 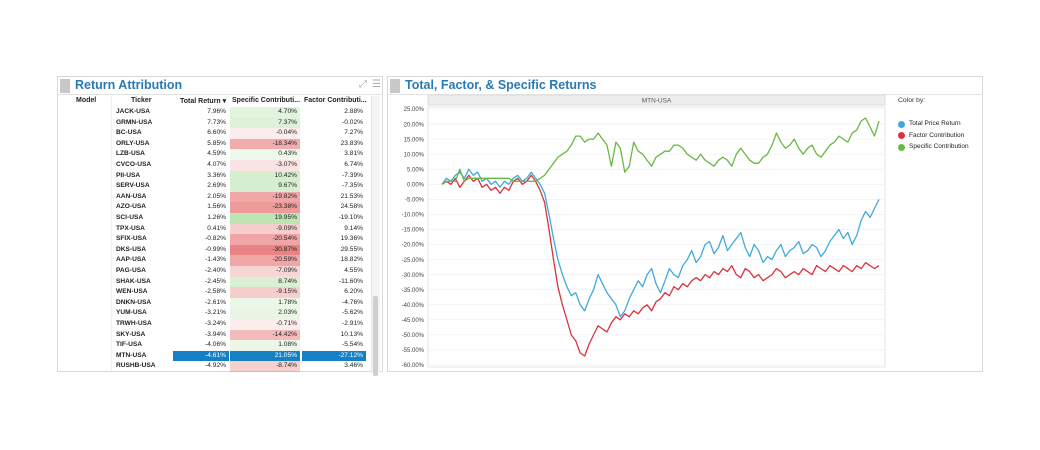 What do you see at coordinates (131, 239) in the screenshot?
I see `ticker-cell: SFIX-USA` at bounding box center [131, 239].